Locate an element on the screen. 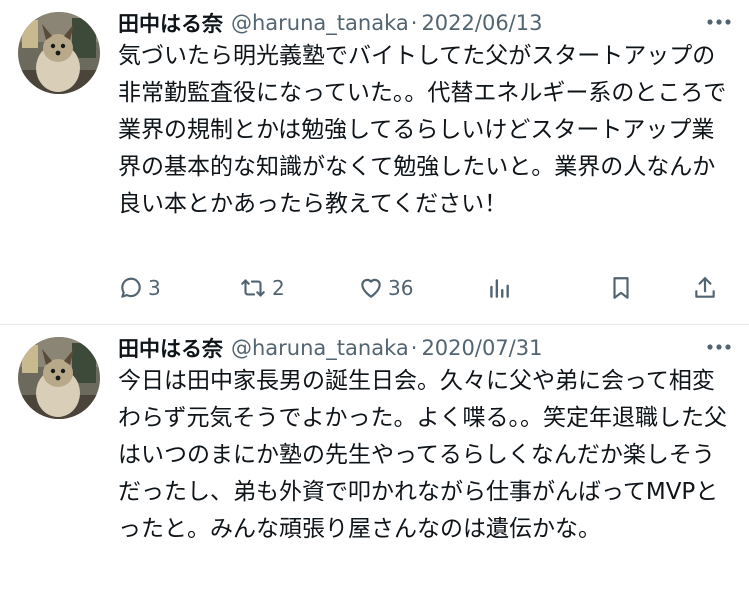 Image resolution: width=749 pixels, height=601 pixels. like-button: 36 is located at coordinates (422, 288).